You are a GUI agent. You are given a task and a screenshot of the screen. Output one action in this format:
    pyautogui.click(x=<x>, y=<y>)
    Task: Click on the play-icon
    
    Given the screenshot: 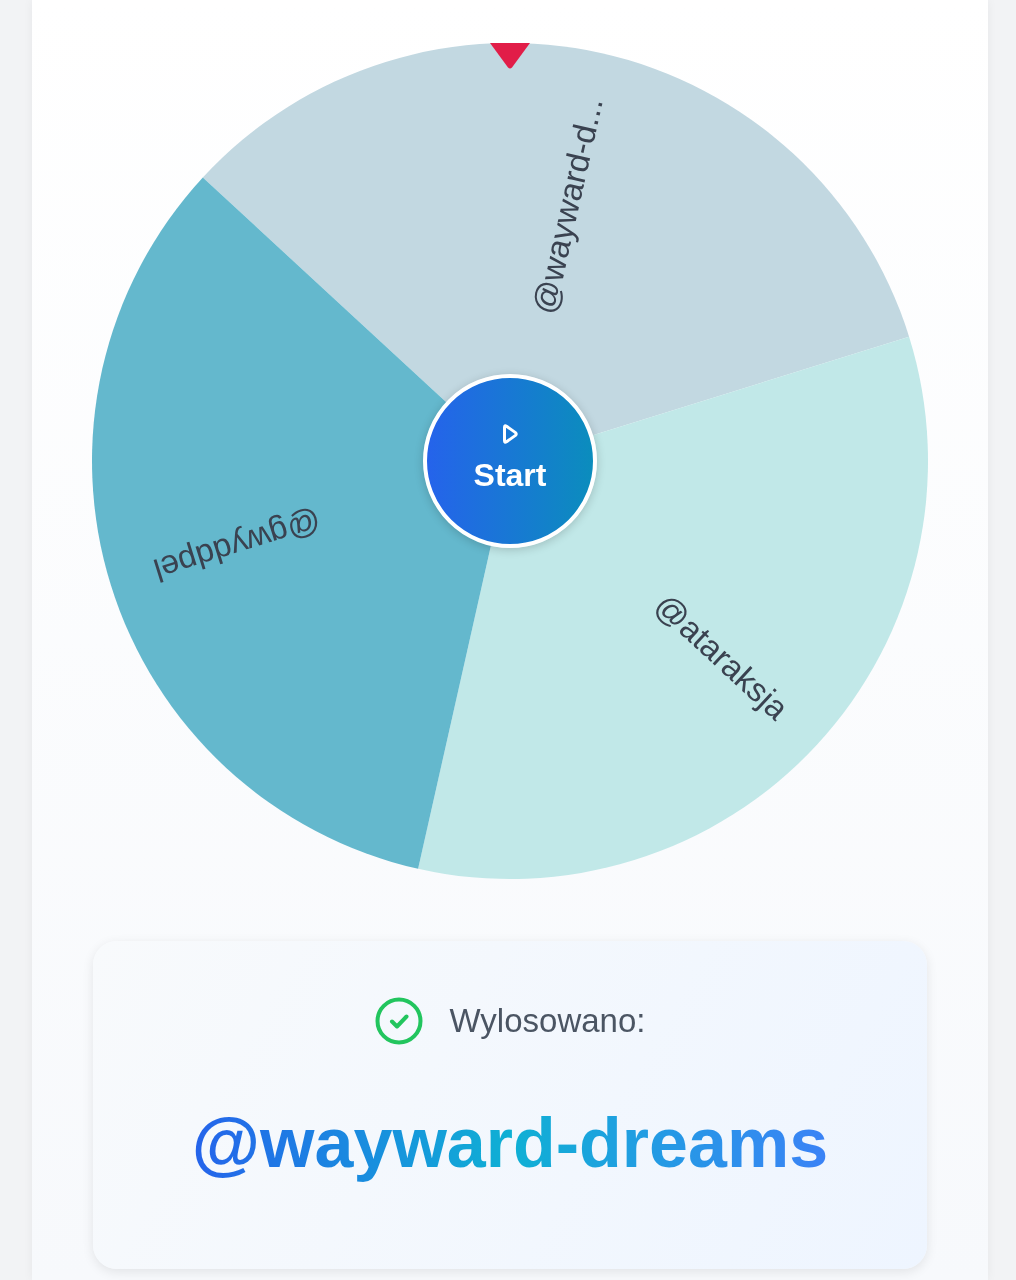 What is the action you would take?
    pyautogui.click(x=510, y=434)
    